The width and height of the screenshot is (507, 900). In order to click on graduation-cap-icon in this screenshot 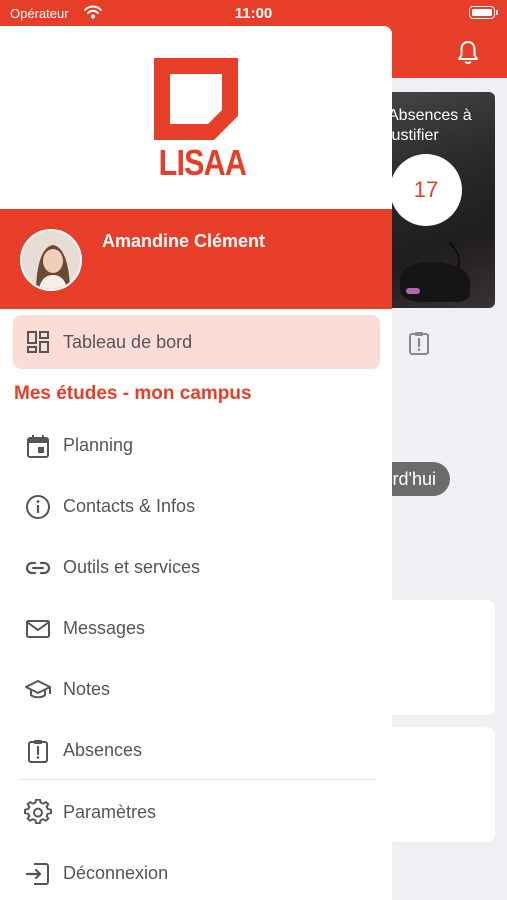, I will do `click(38, 690)`.